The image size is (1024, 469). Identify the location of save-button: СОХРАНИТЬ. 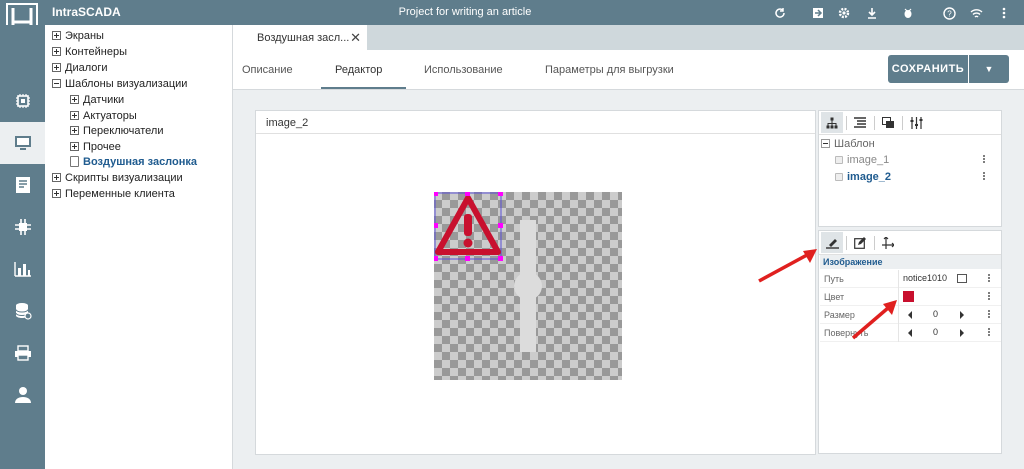
(928, 69).